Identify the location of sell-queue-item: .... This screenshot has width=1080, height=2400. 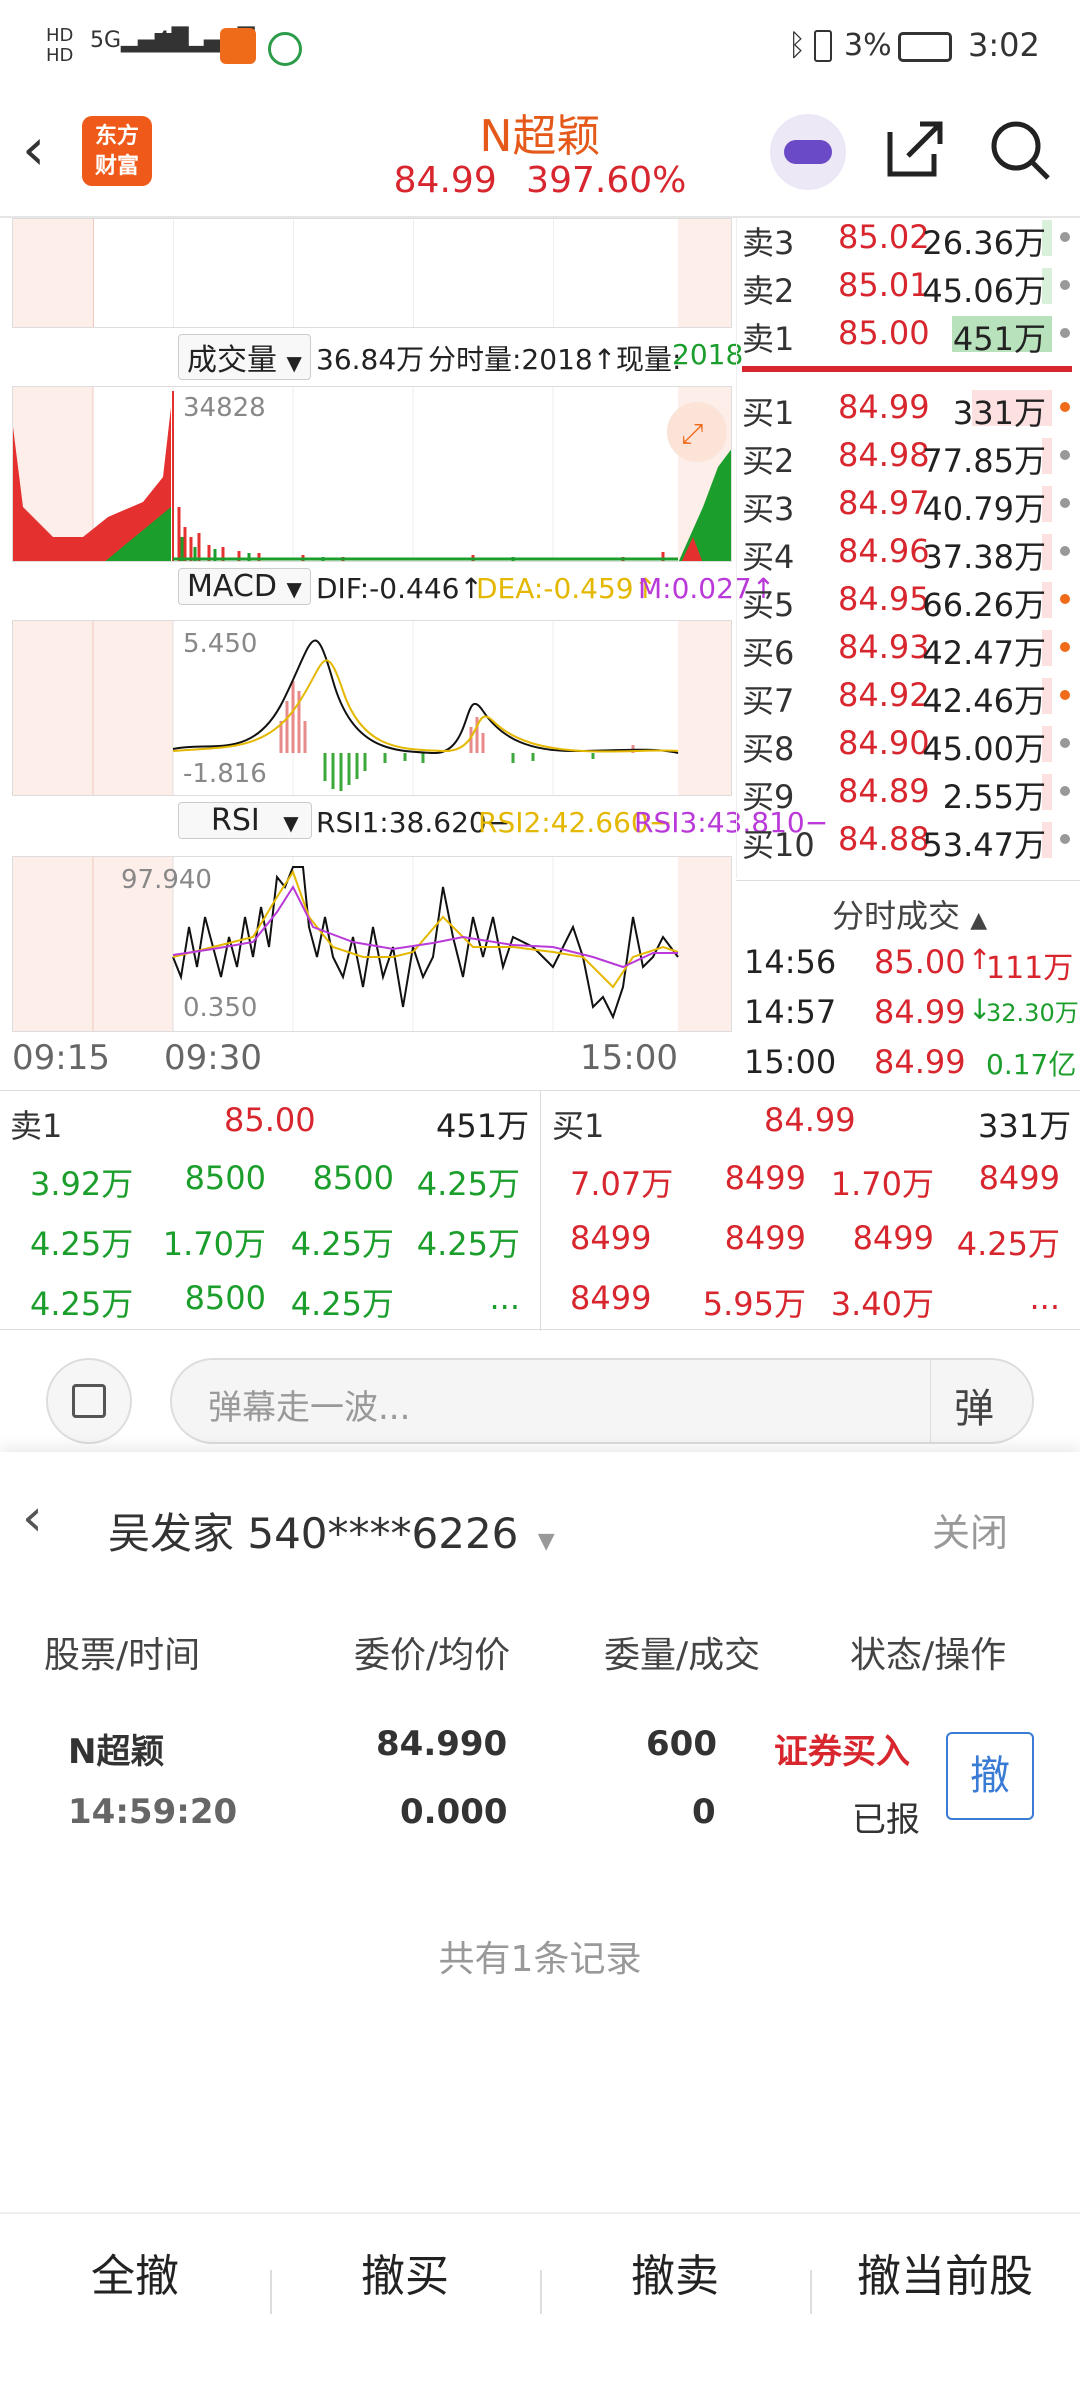
(504, 1298).